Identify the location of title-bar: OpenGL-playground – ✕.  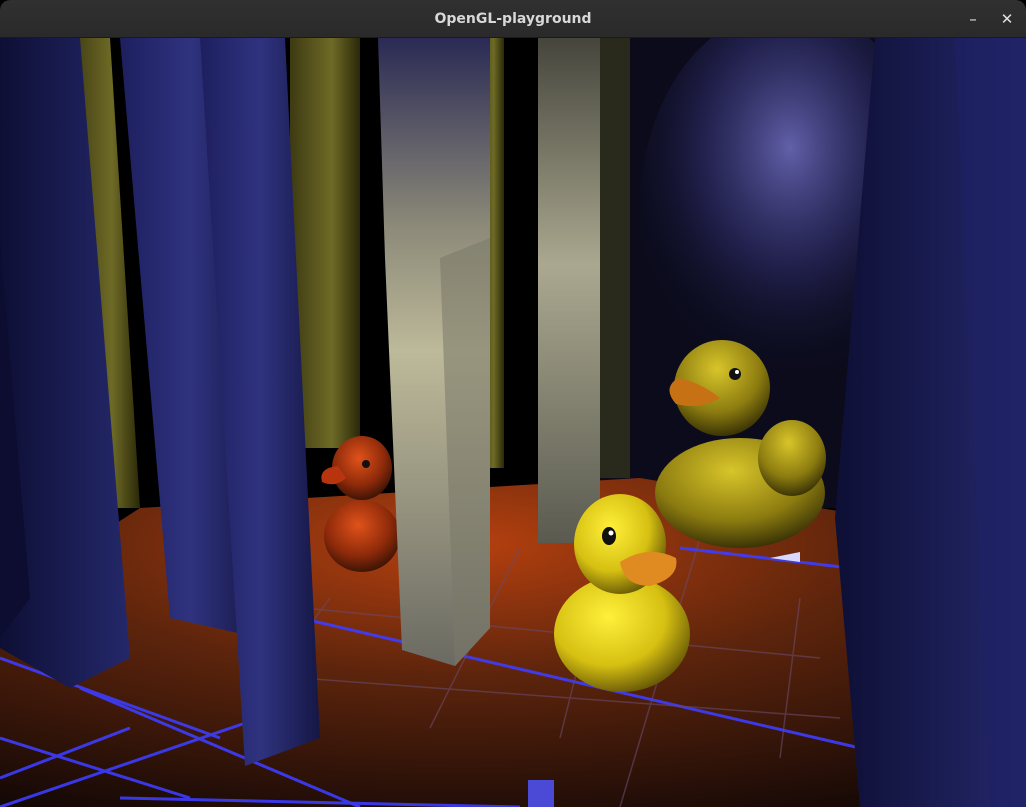
(513, 19).